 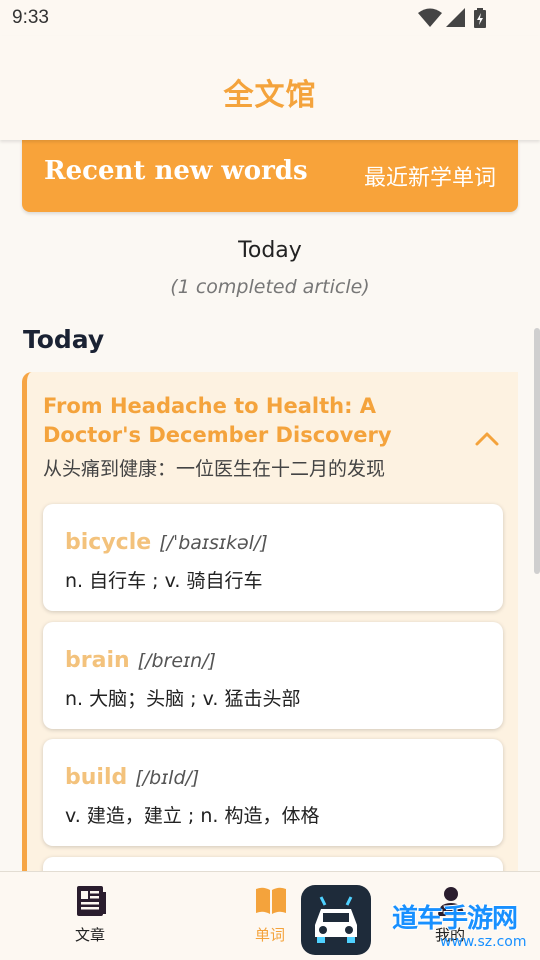 What do you see at coordinates (176, 661) in the screenshot?
I see `word-phonetic: [/breɪn/]` at bounding box center [176, 661].